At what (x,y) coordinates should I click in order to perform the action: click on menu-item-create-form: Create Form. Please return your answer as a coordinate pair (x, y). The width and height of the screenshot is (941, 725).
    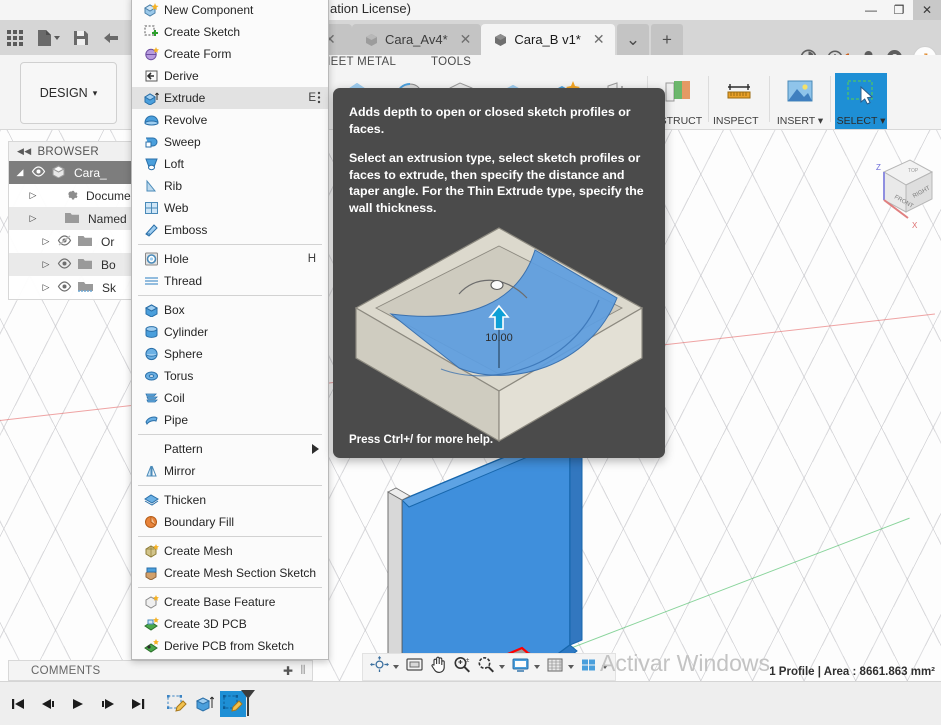
    Looking at the image, I should click on (230, 54).